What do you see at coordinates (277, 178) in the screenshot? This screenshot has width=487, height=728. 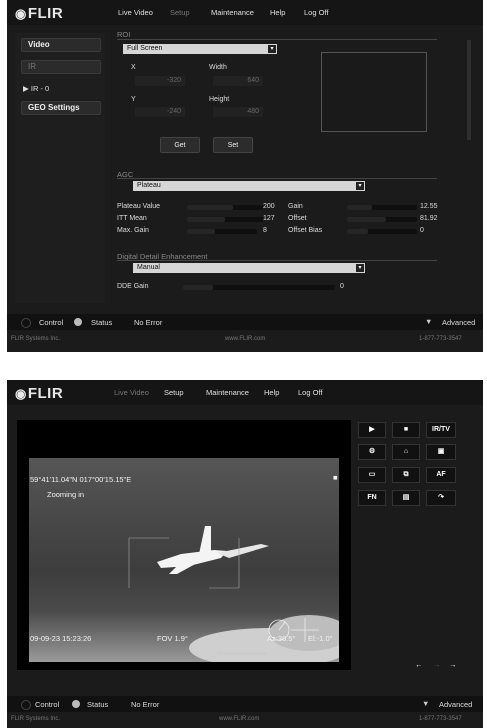 I see `agc-divider` at bounding box center [277, 178].